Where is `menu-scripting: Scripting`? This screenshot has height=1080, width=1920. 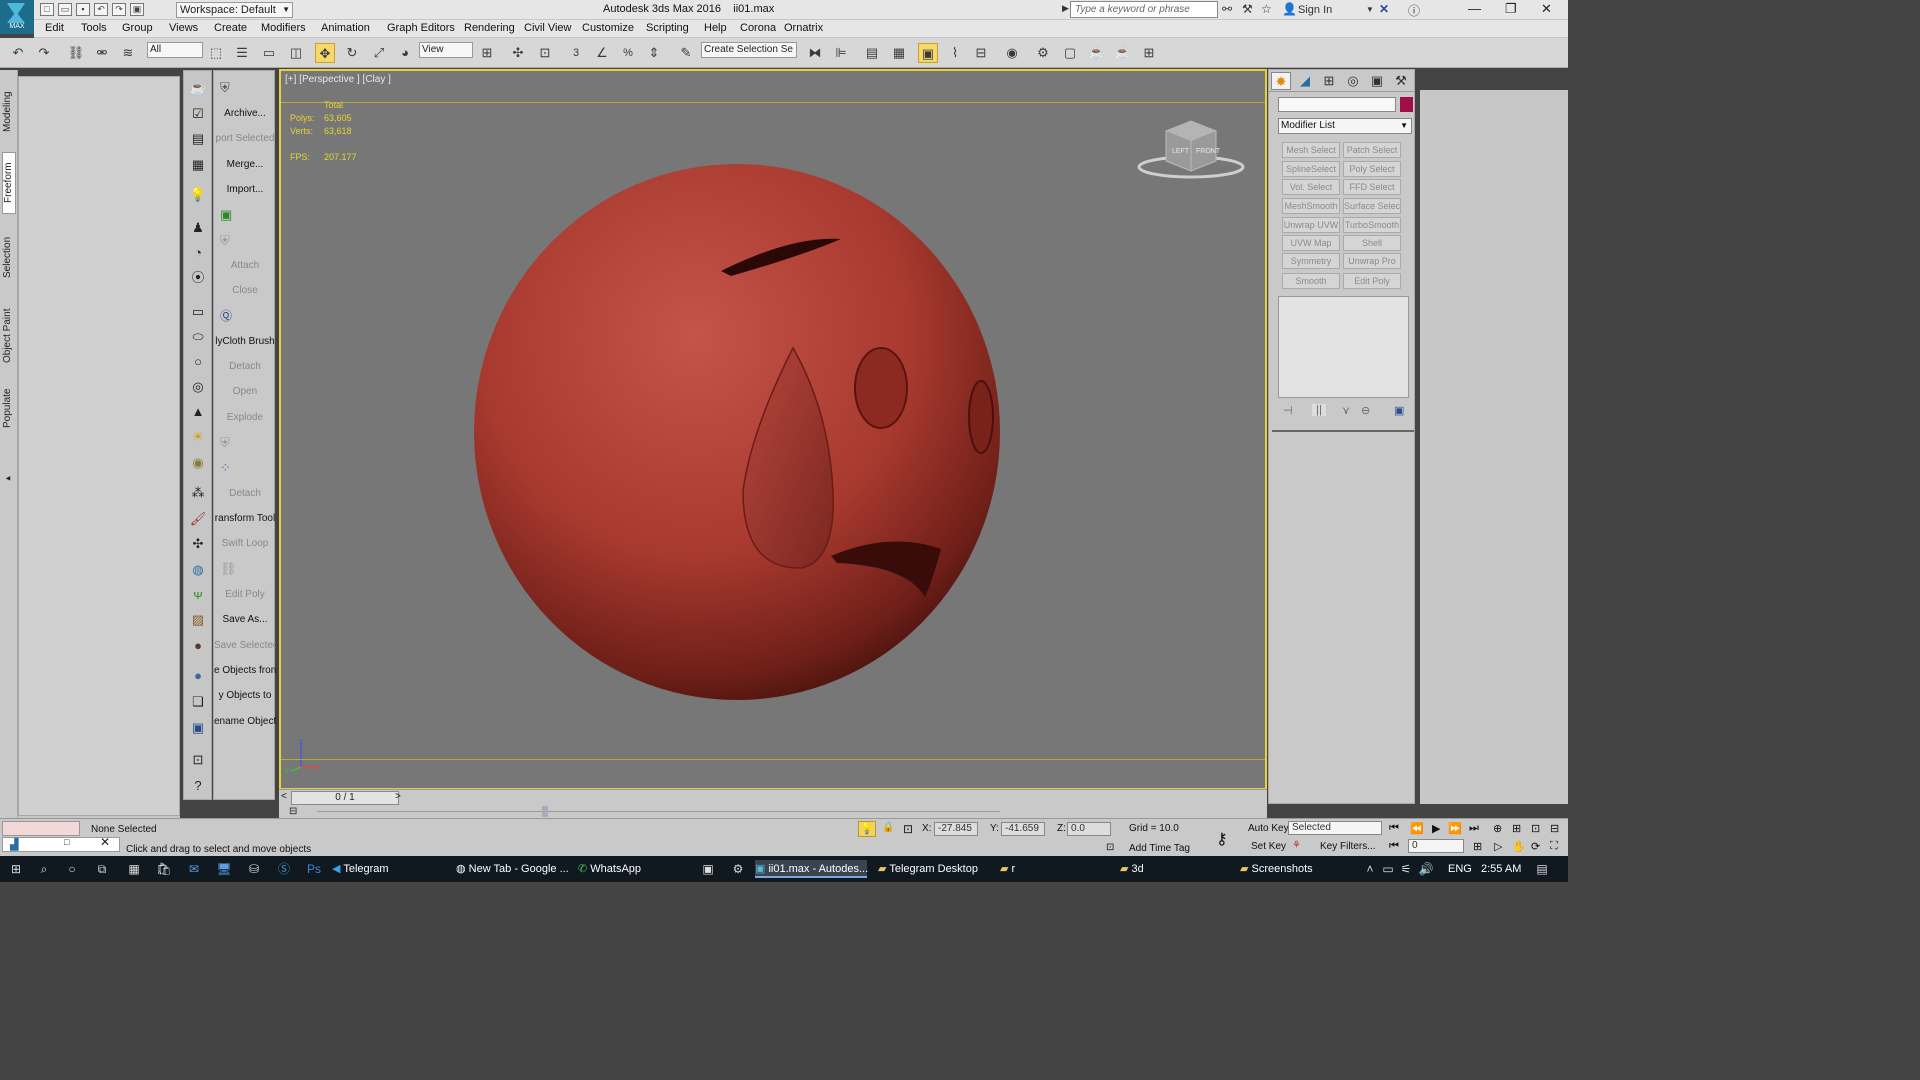
menu-scripting: Scripting is located at coordinates (667, 28).